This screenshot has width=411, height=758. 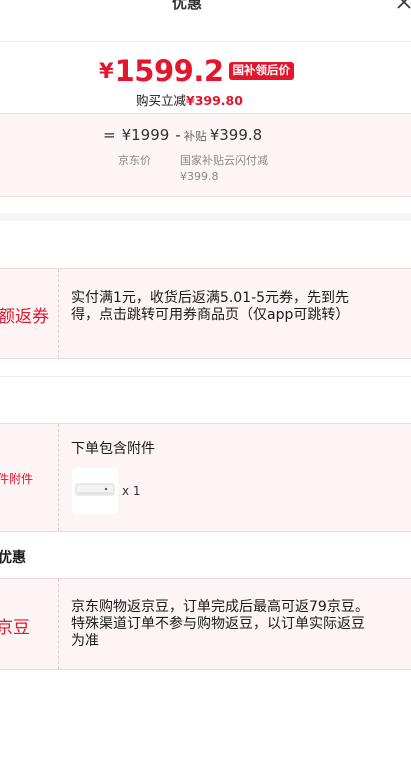 What do you see at coordinates (205, 41) in the screenshot?
I see `header-divider` at bounding box center [205, 41].